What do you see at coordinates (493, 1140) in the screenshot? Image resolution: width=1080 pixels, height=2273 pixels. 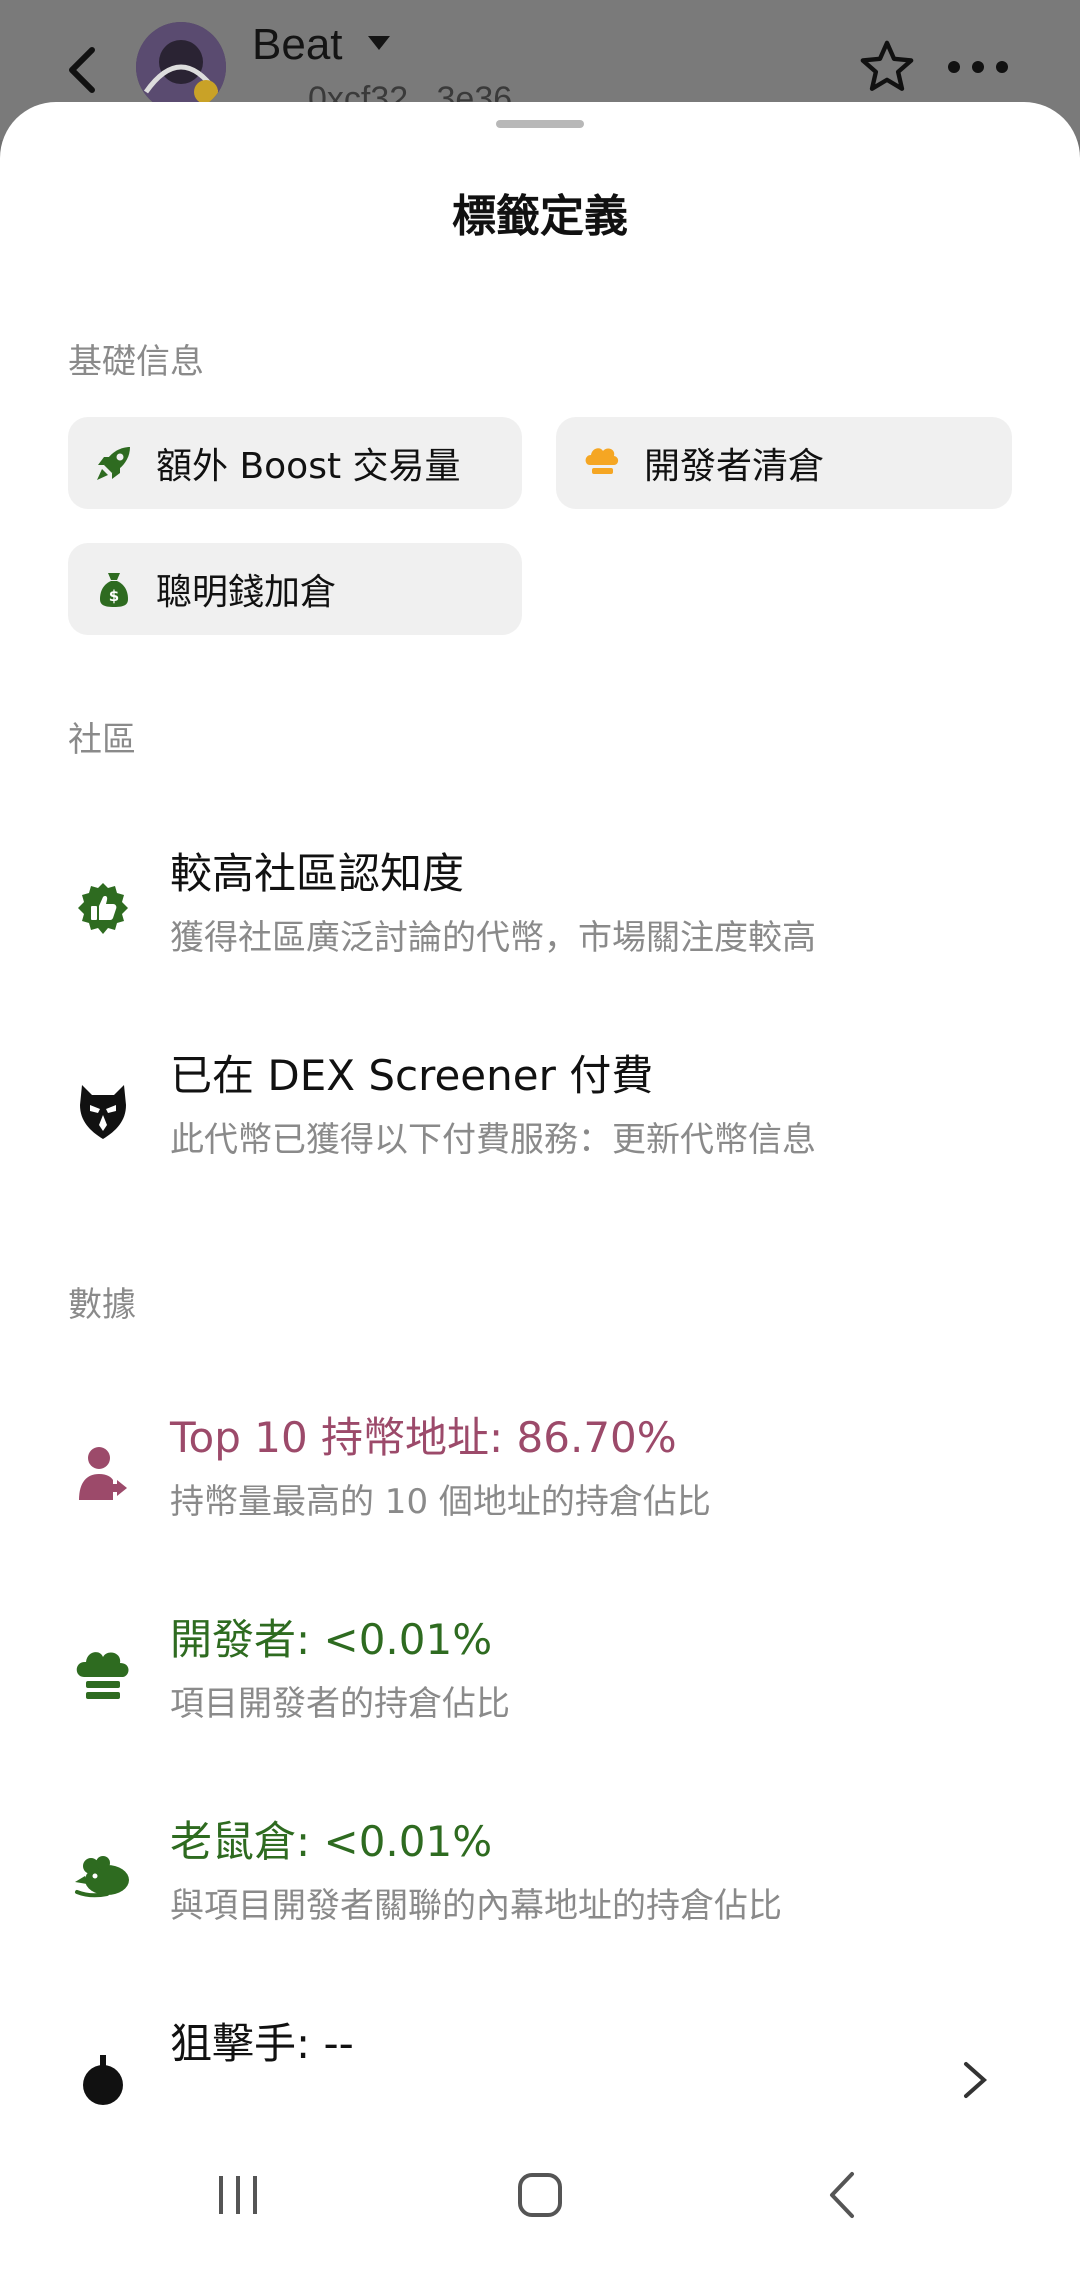 I see `item-description: 此代幣已獲得以下付費服務：更新代幣信息` at bounding box center [493, 1140].